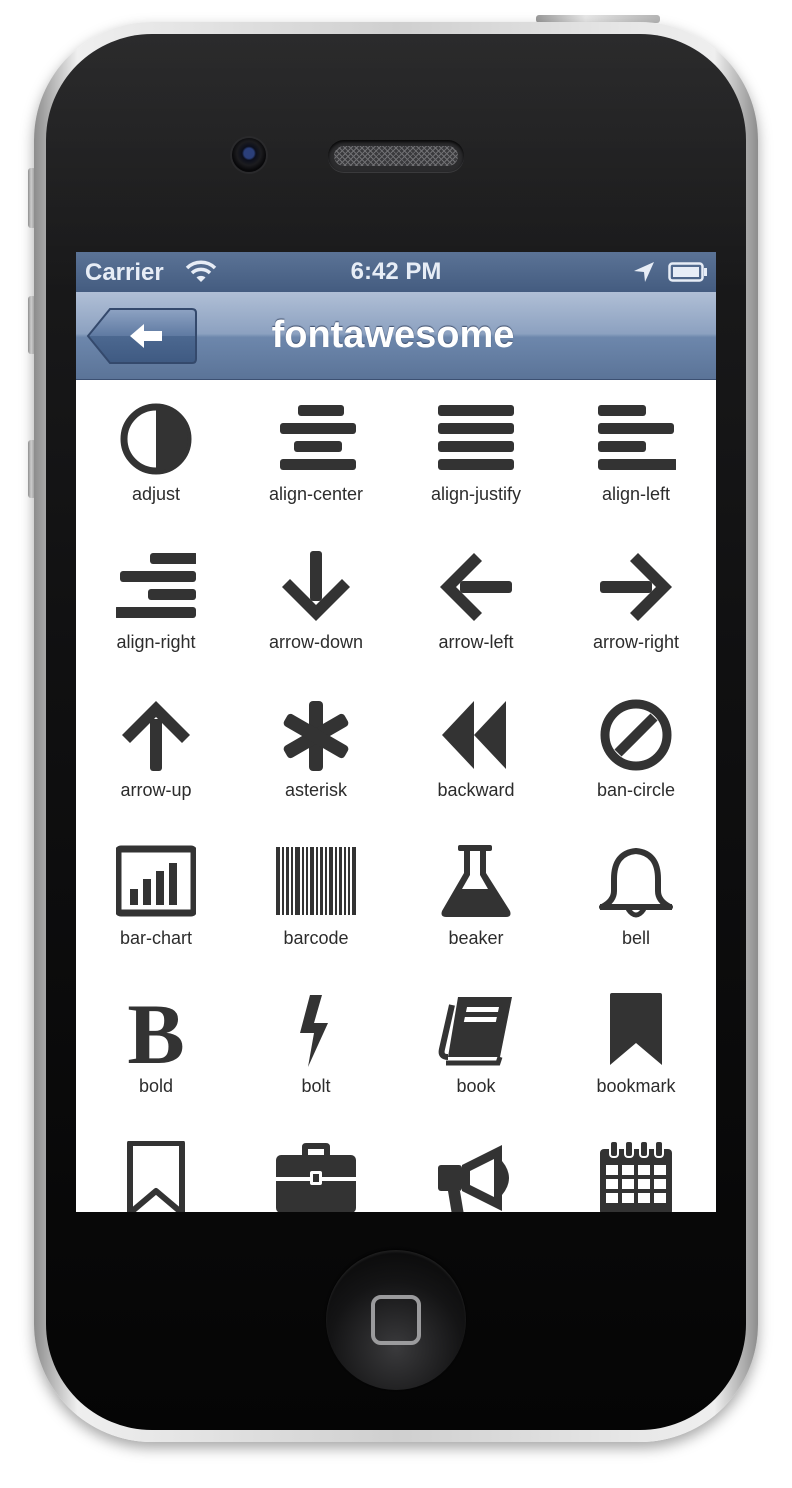  Describe the element at coordinates (636, 790) in the screenshot. I see `icon-label: ban-circle` at that location.